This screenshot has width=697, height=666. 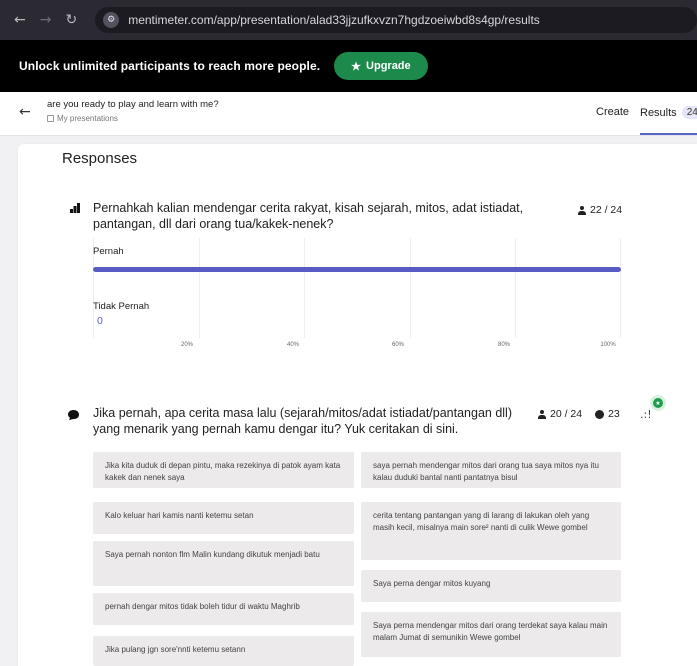 What do you see at coordinates (646, 414) in the screenshot?
I see `signal-bars-icon: .:!` at bounding box center [646, 414].